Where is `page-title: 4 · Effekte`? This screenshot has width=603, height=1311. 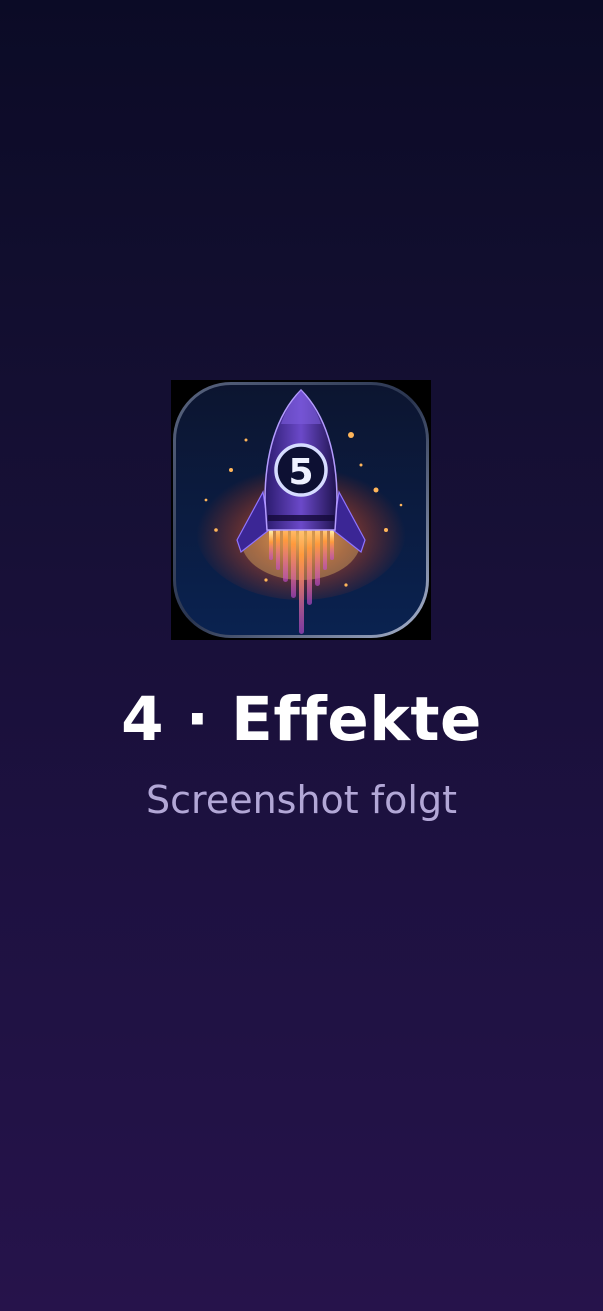
page-title: 4 · Effekte is located at coordinates (301, 719).